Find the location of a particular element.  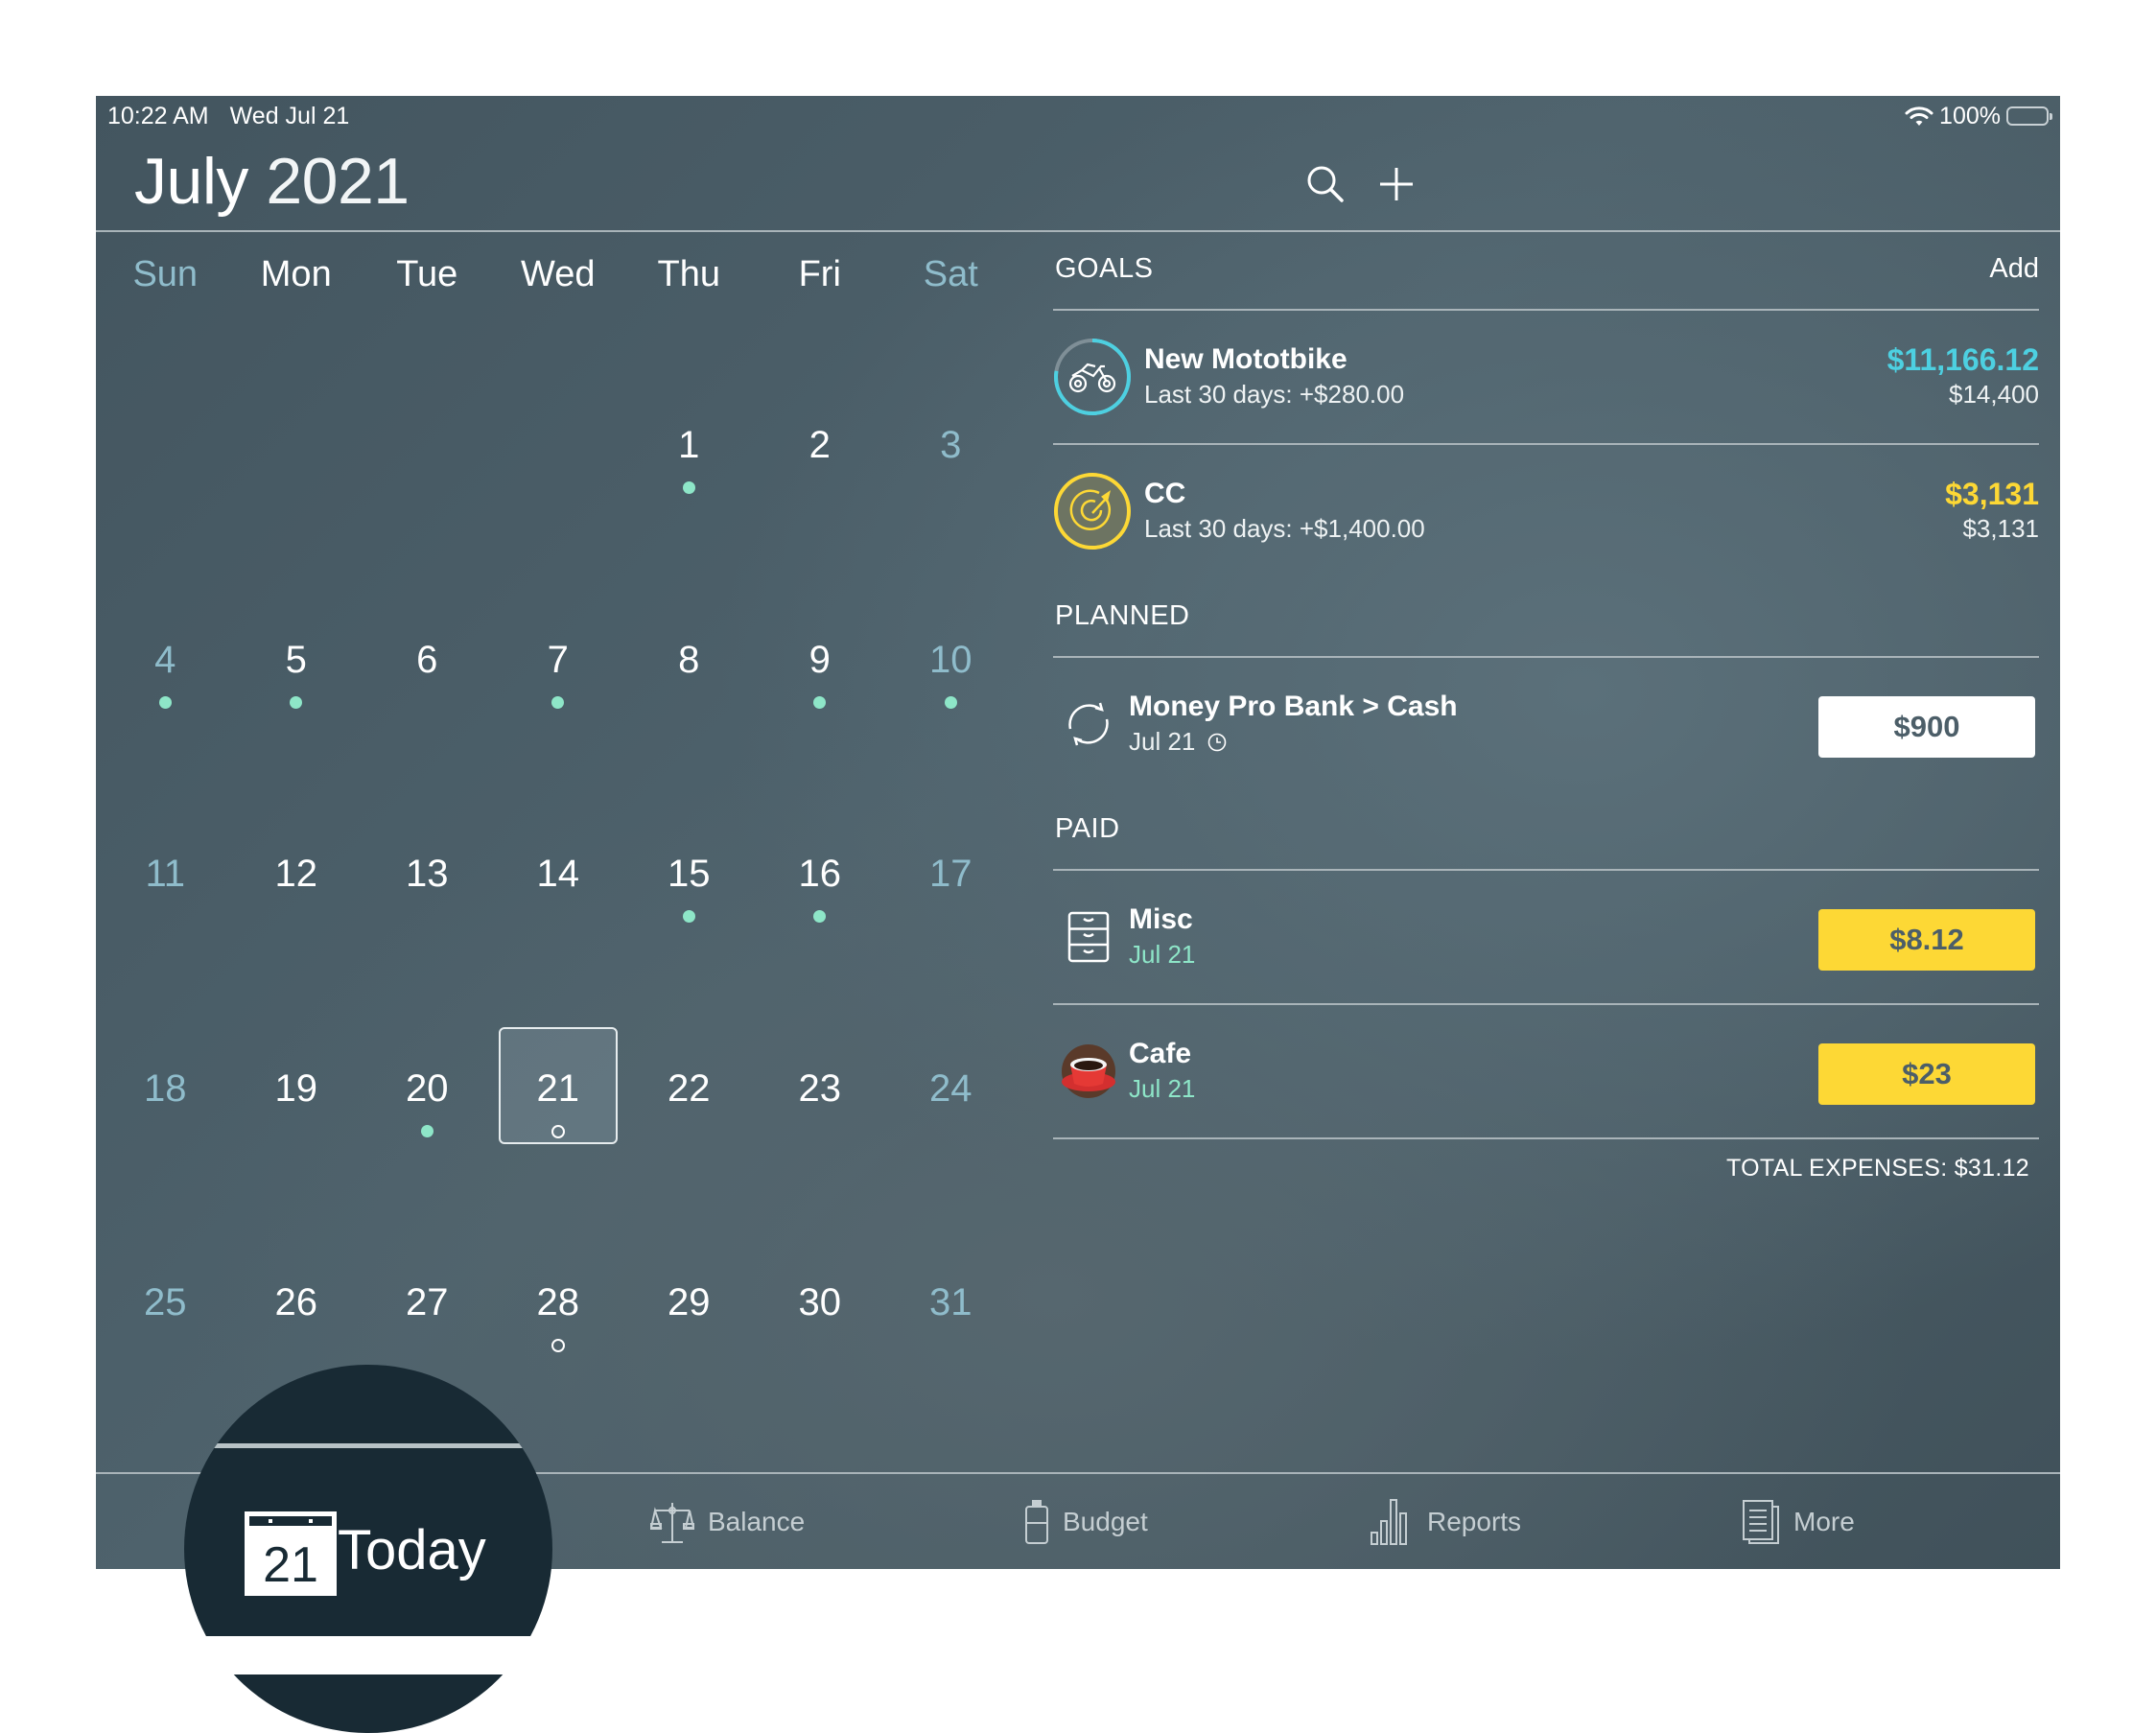

weekday-label: Wed is located at coordinates (558, 274).